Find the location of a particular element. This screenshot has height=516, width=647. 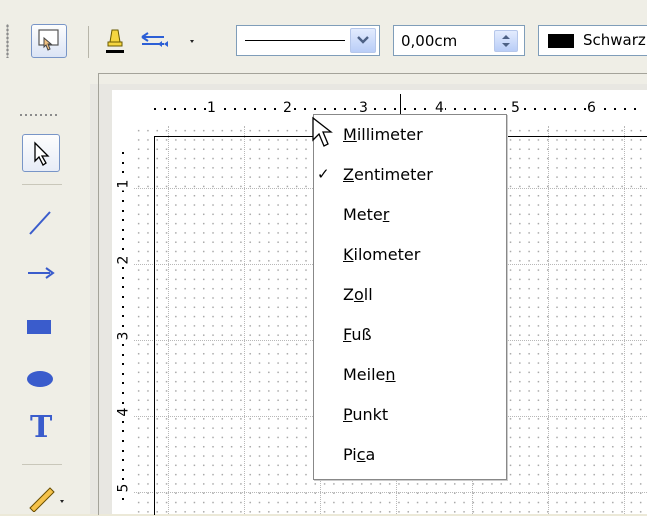

menu-item-pica: Pica is located at coordinates (410, 455).